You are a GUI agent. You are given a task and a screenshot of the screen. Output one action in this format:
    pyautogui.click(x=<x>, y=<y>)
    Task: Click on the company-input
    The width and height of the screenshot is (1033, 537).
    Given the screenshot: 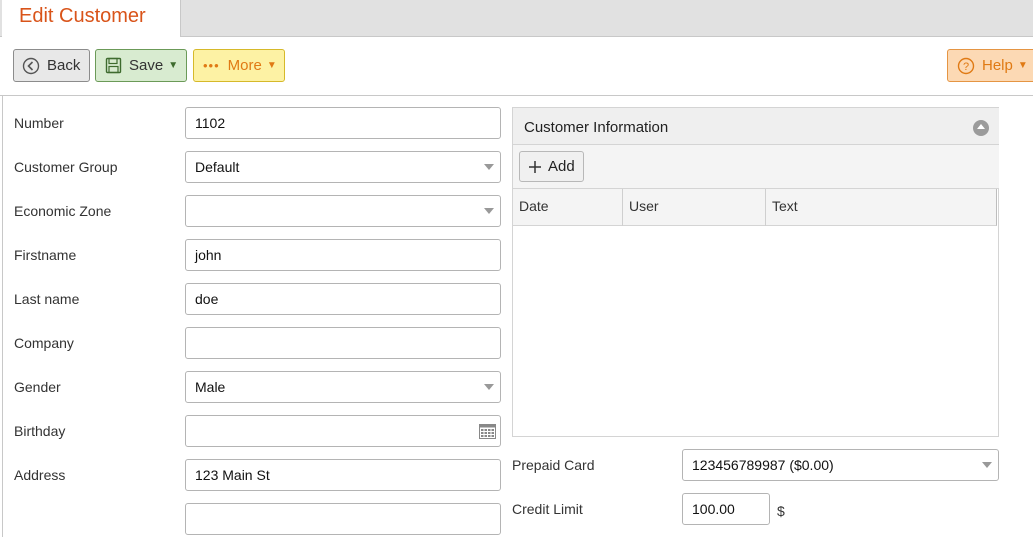 What is the action you would take?
    pyautogui.click(x=343, y=343)
    